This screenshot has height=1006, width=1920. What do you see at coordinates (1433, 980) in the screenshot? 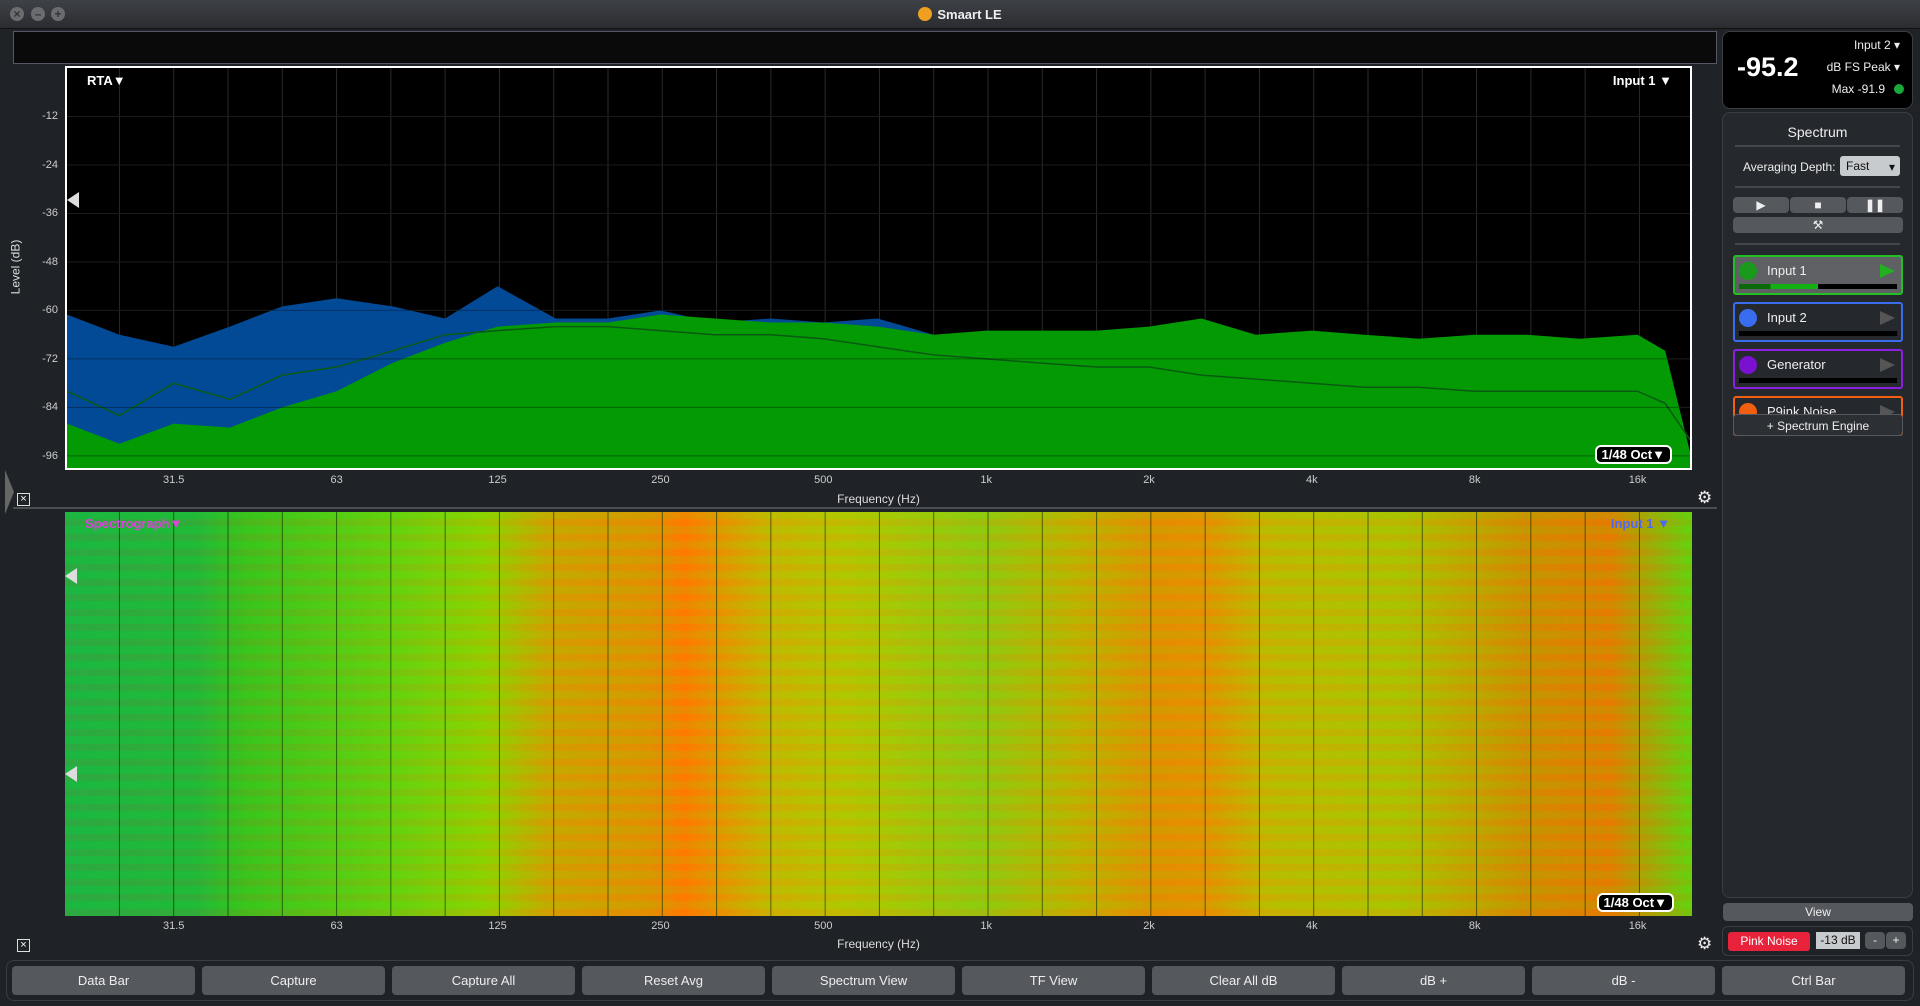
I see `button-db-: dB +` at bounding box center [1433, 980].